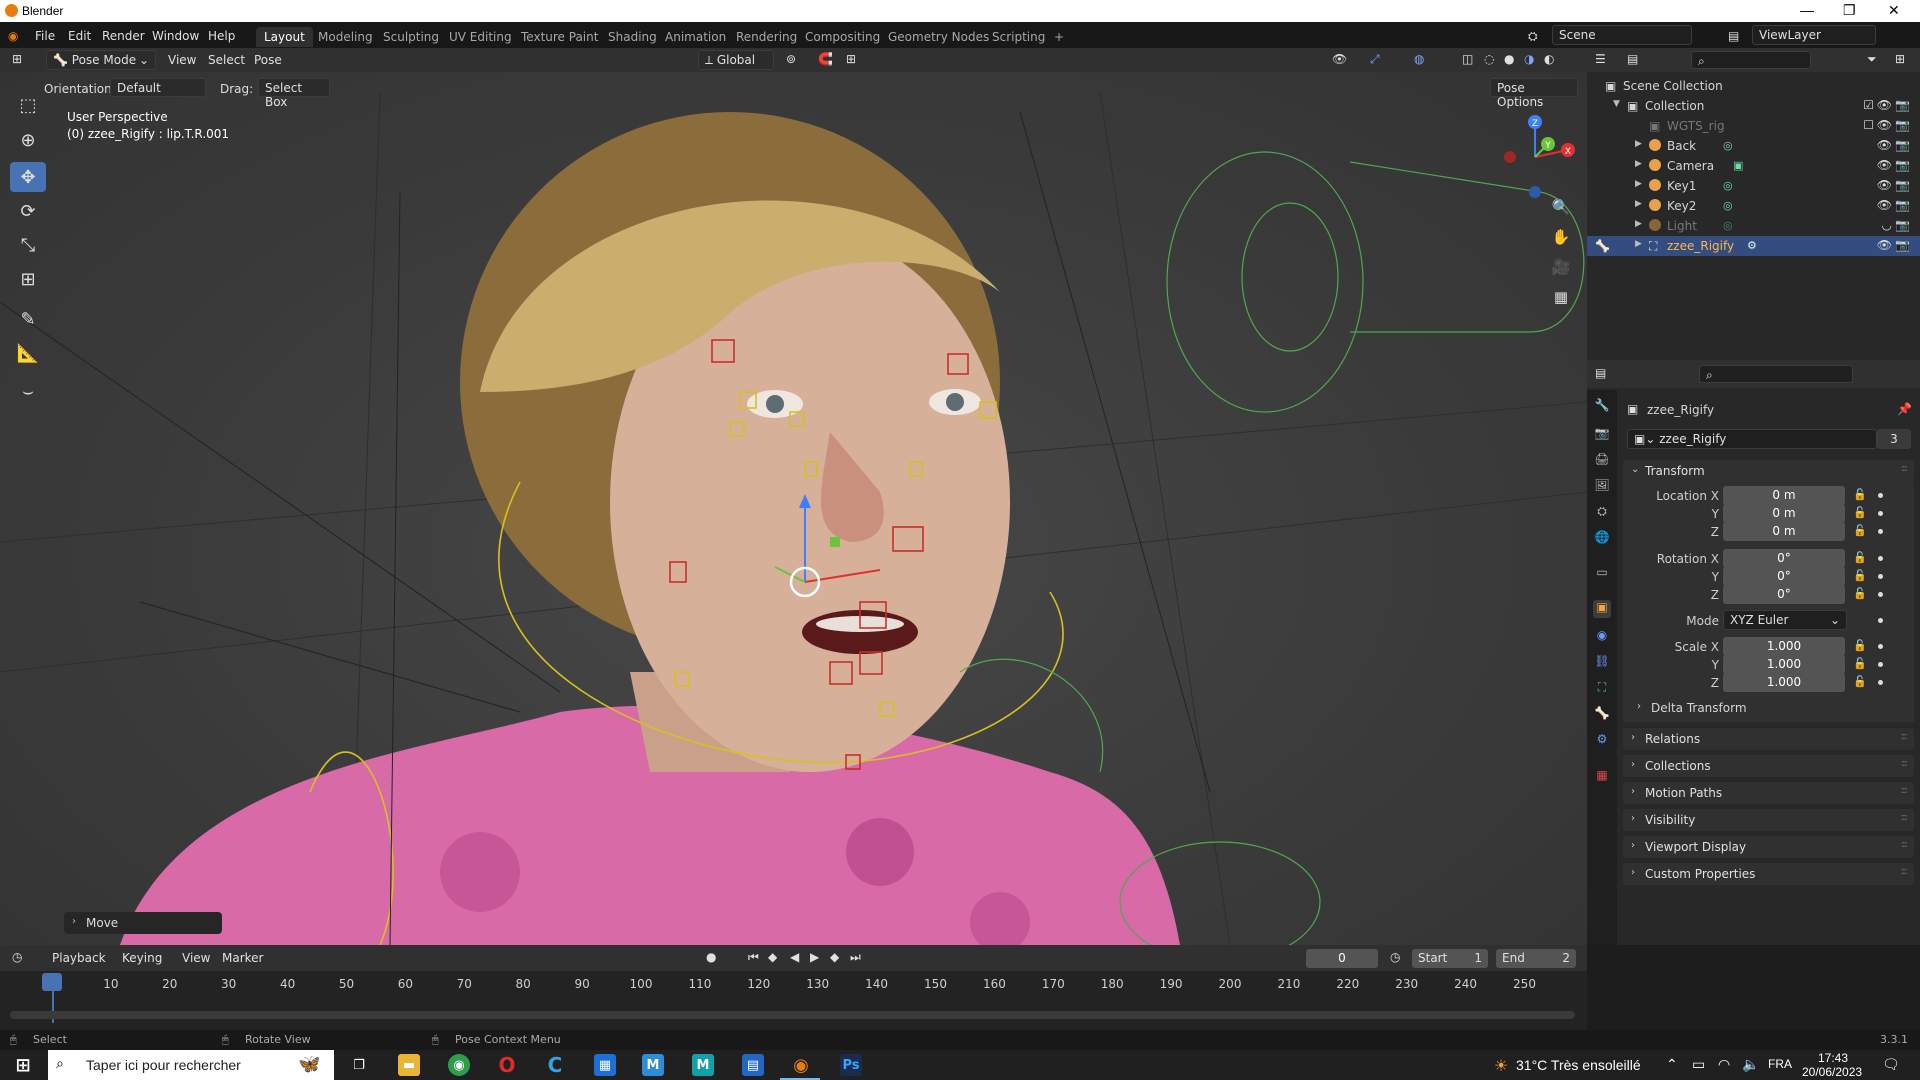 The width and height of the screenshot is (1920, 1080). Describe the element at coordinates (1894, 10) in the screenshot. I see `close-icon: ✕` at that location.